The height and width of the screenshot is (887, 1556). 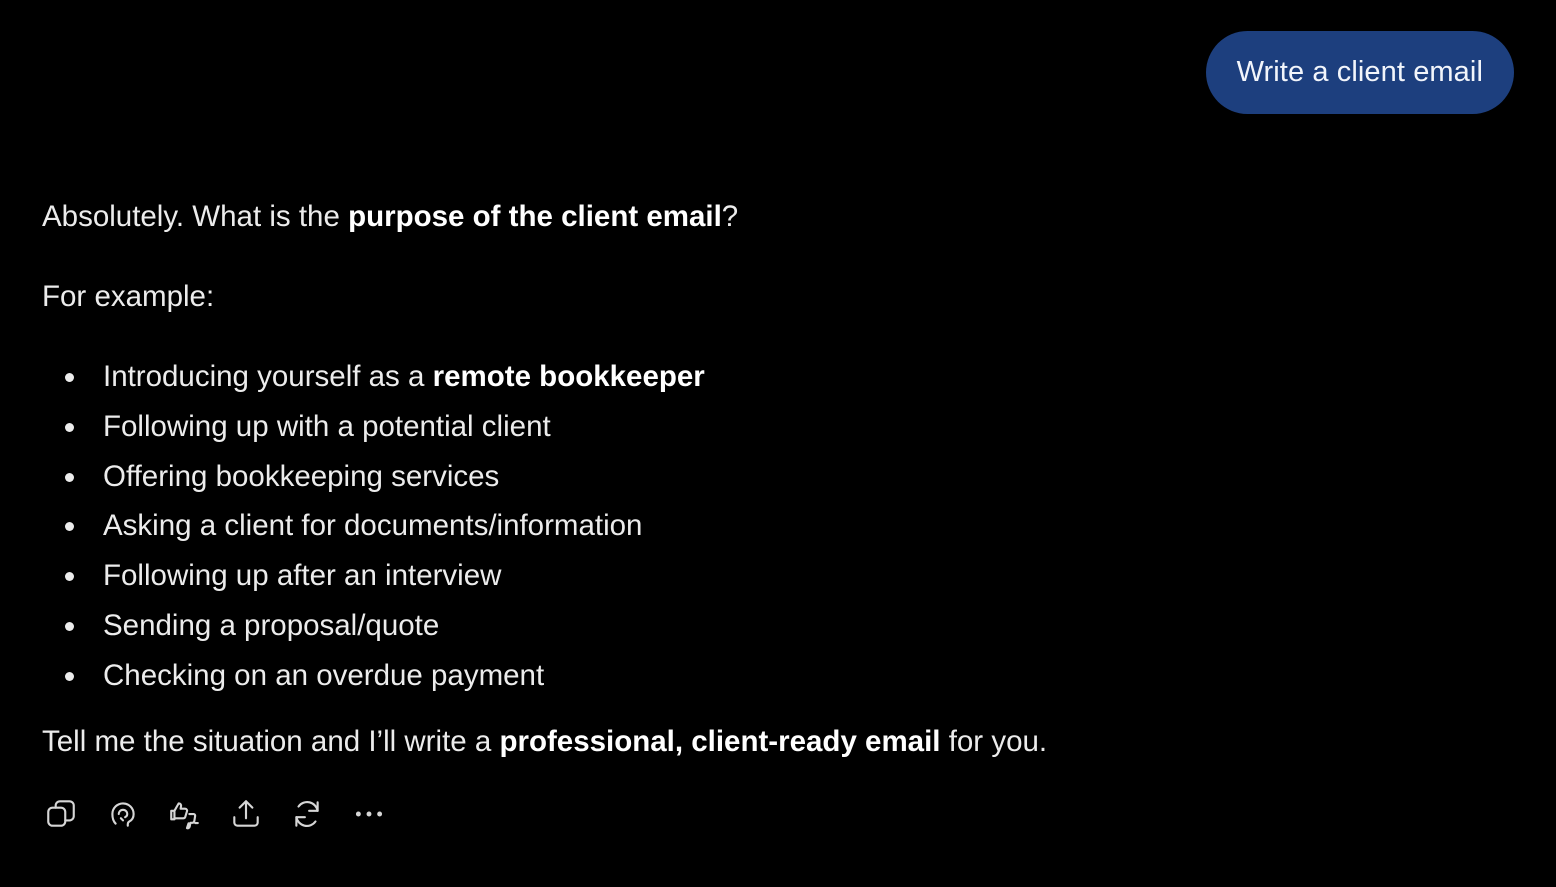 I want to click on closing-text-end: for you., so click(x=994, y=741).